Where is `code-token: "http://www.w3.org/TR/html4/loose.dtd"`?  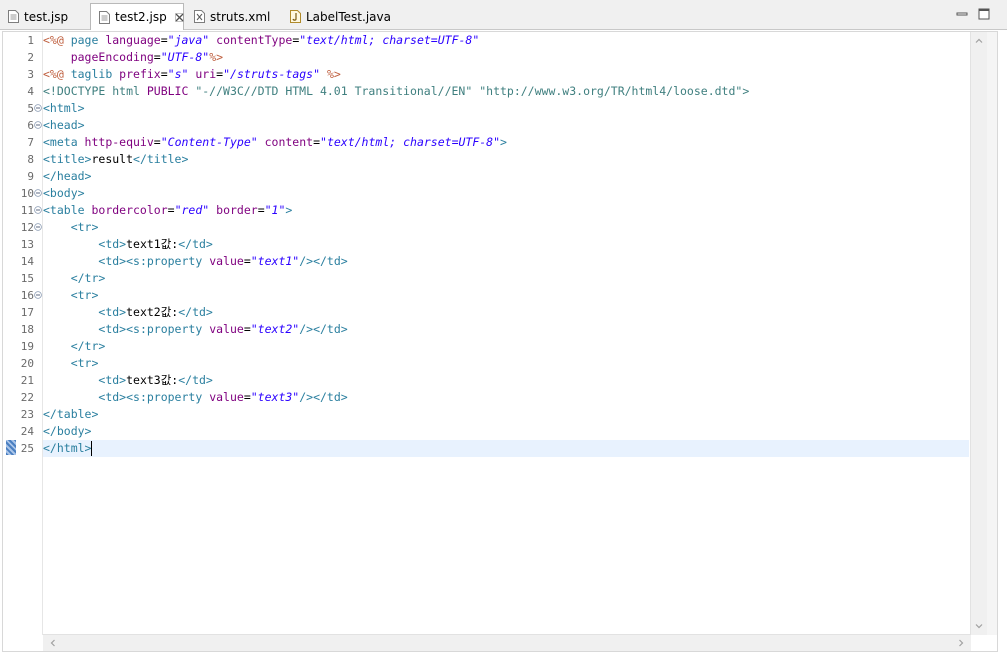
code-token: "http://www.w3.org/TR/html4/loose.dtd" is located at coordinates (611, 91).